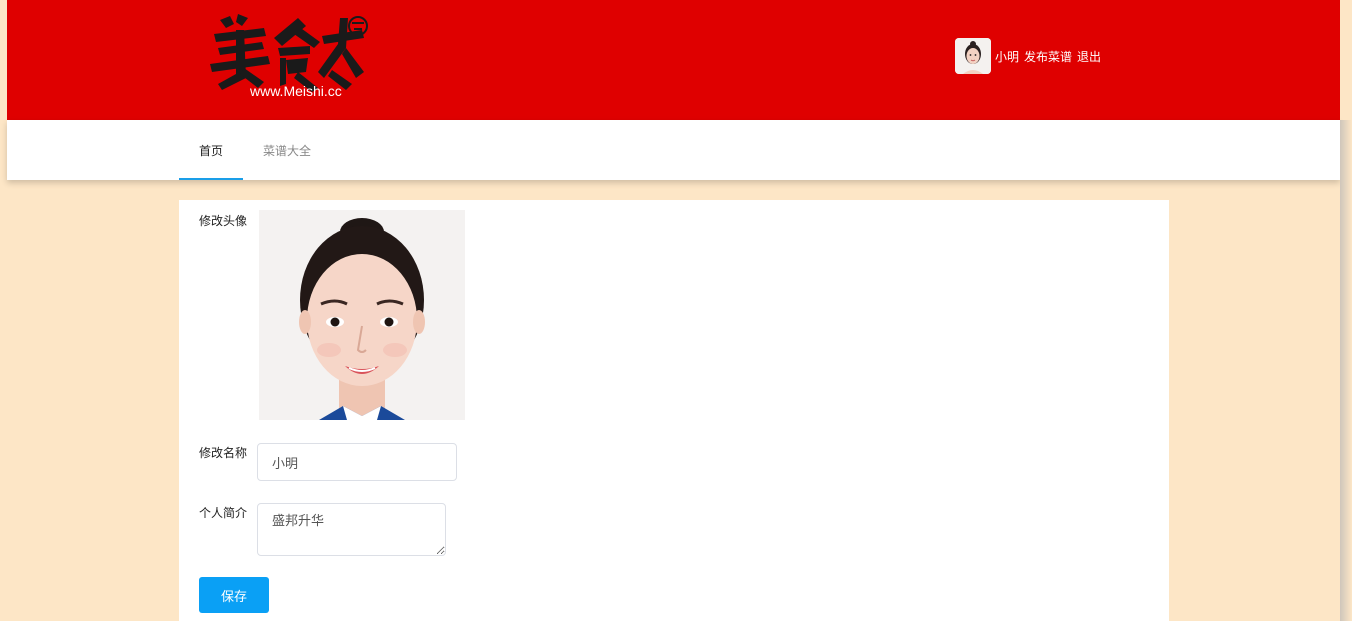 This screenshot has height=621, width=1352. Describe the element at coordinates (223, 221) in the screenshot. I see `avatar-label: 修改头像` at that location.